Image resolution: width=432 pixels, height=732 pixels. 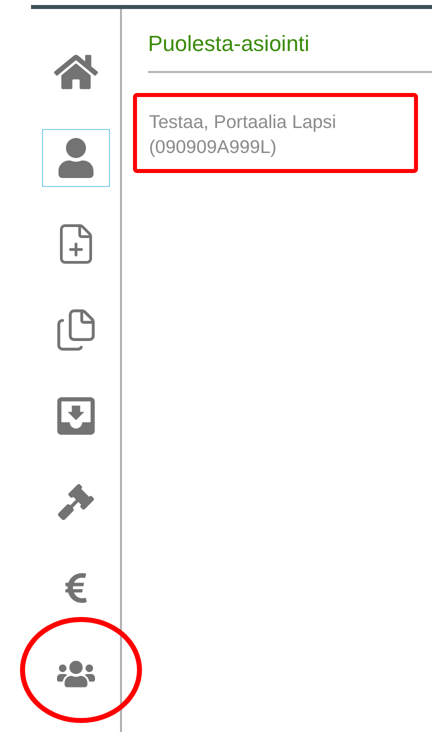 I want to click on person-card: Testaa, Portaalia Lapsi (090909A999L), so click(x=275, y=133).